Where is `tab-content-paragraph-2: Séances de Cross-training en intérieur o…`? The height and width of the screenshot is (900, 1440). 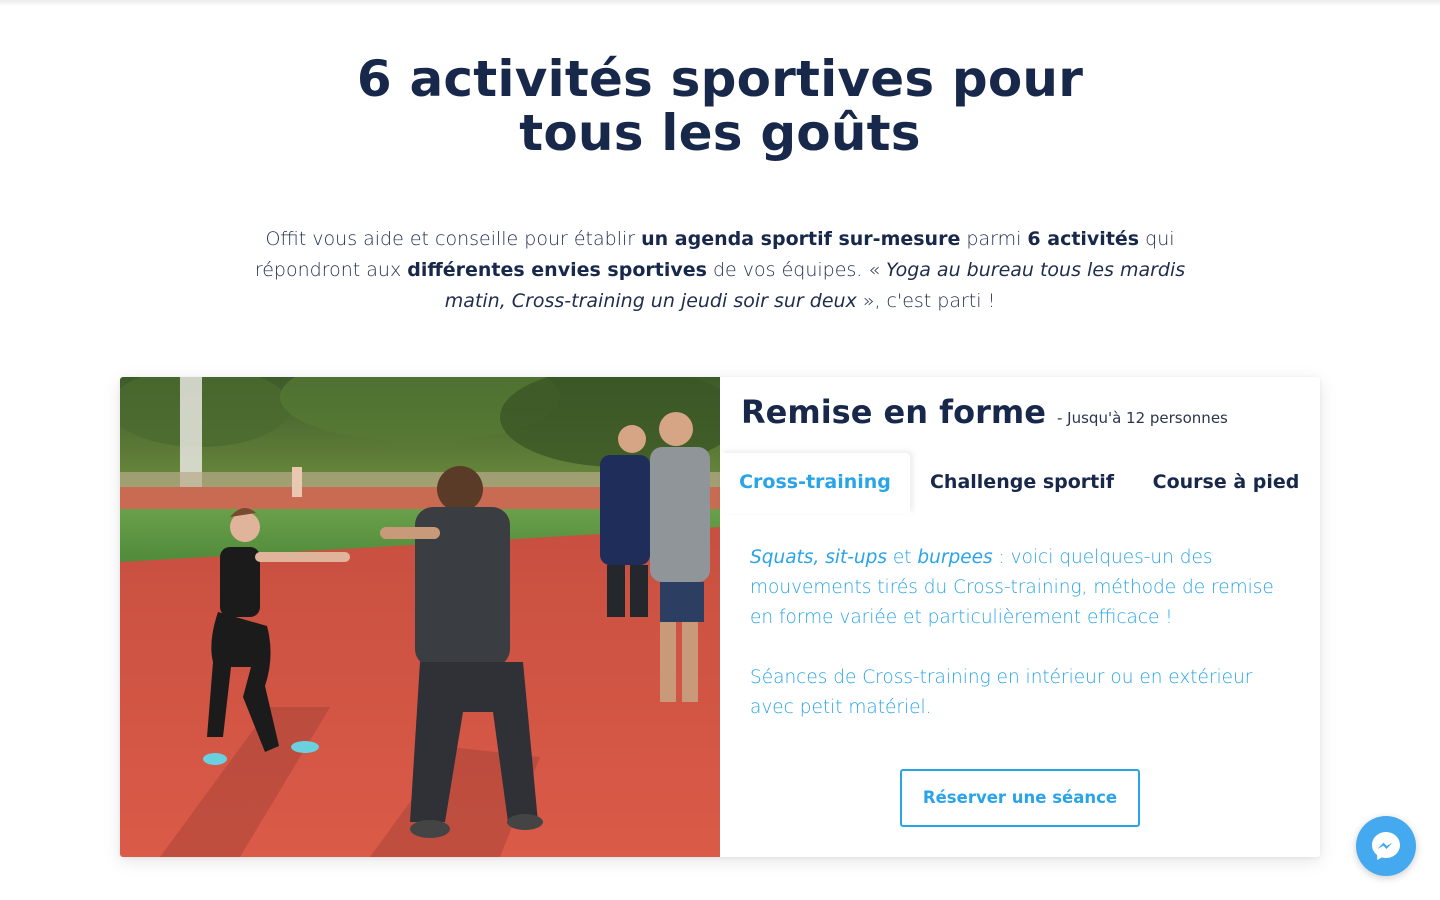
tab-content-paragraph-2: Séances de Cross-training en intérieur o… is located at coordinates (1001, 692).